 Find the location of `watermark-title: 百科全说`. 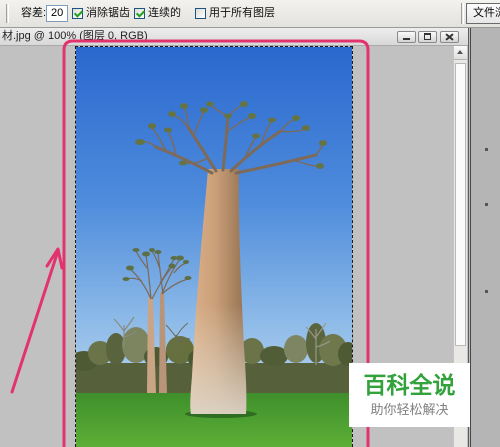

watermark-title: 百科全说 is located at coordinates (409, 385).